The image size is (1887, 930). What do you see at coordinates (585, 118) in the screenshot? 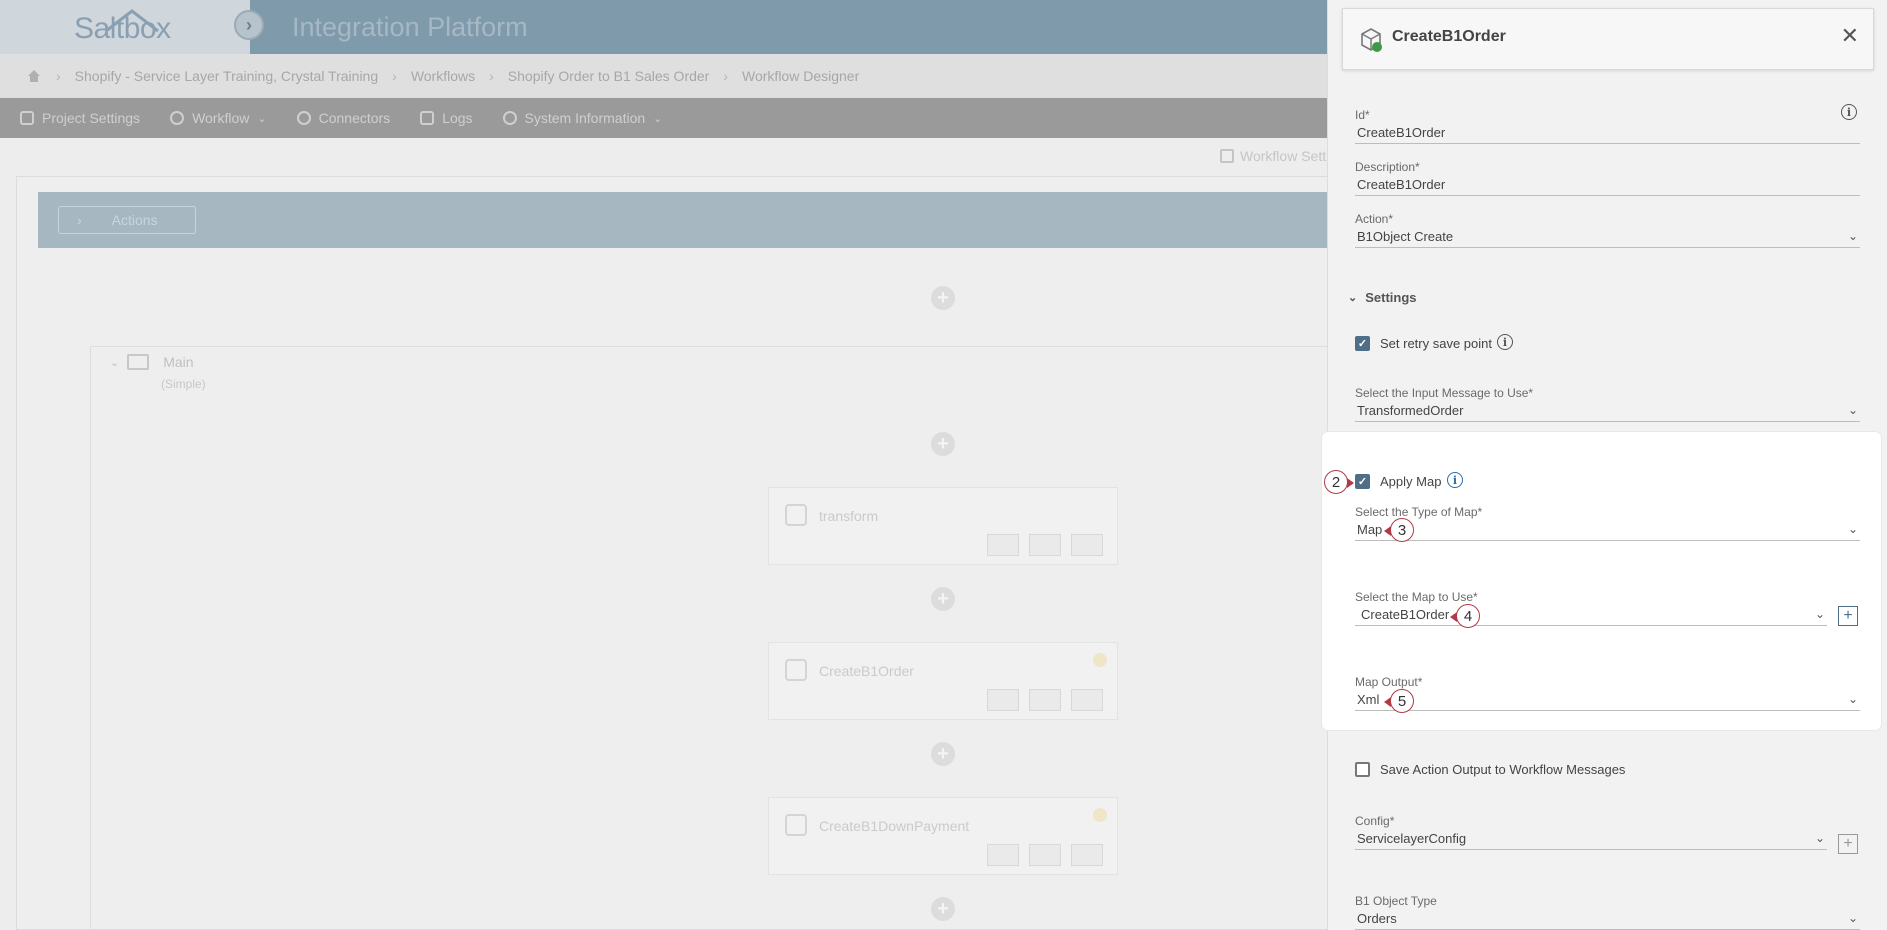
I see `menu-label: System Information` at bounding box center [585, 118].